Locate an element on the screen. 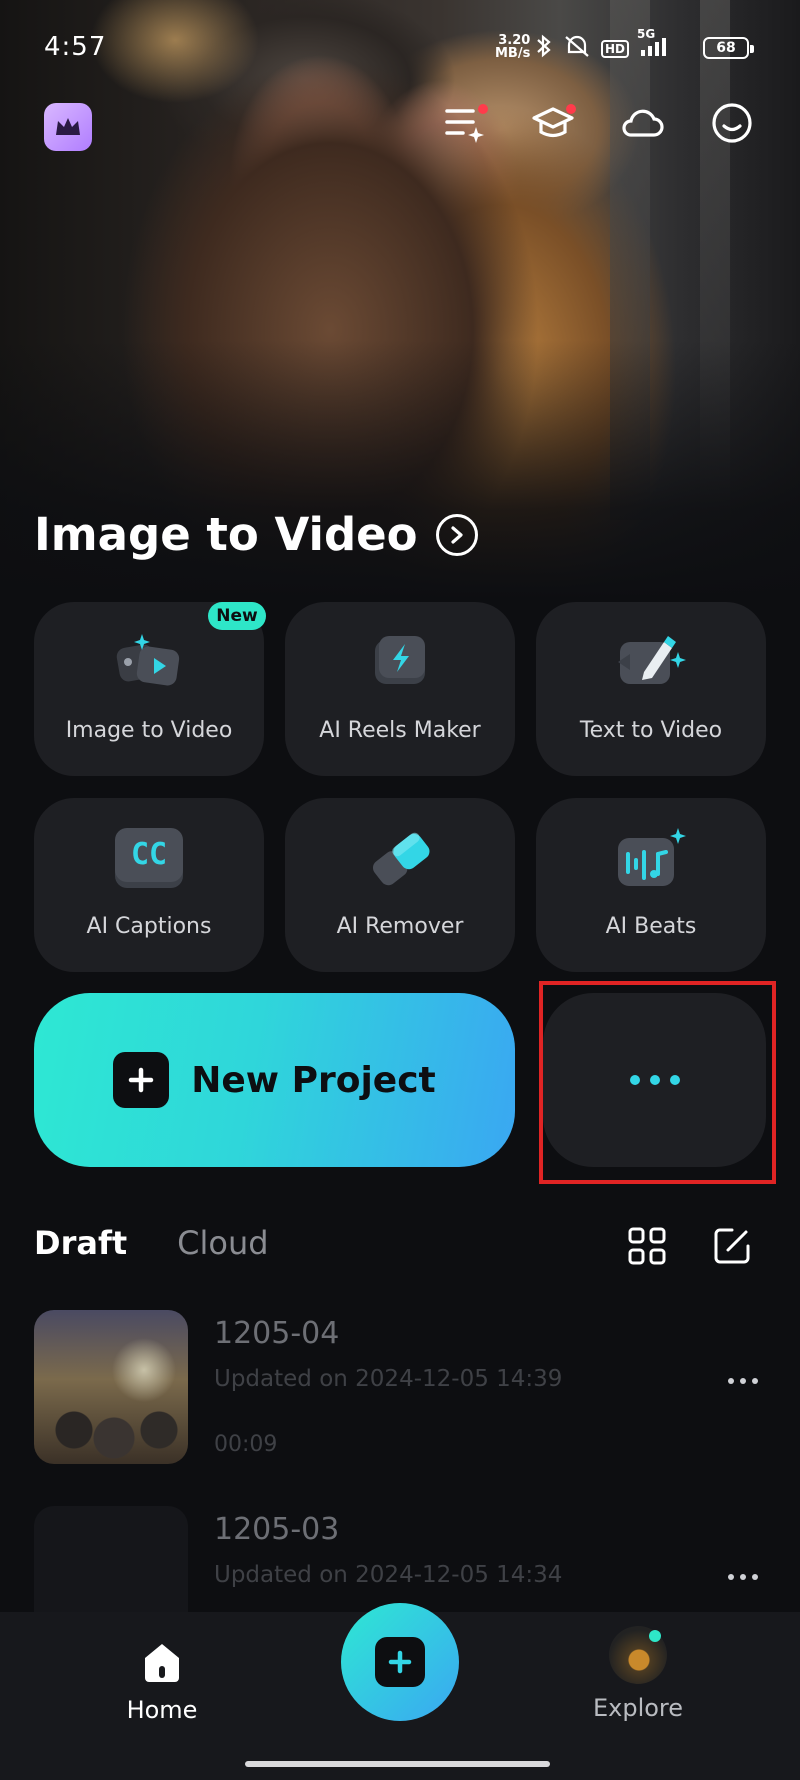 This screenshot has width=800, height=1780. tool-label: AI Captions is located at coordinates (149, 926).